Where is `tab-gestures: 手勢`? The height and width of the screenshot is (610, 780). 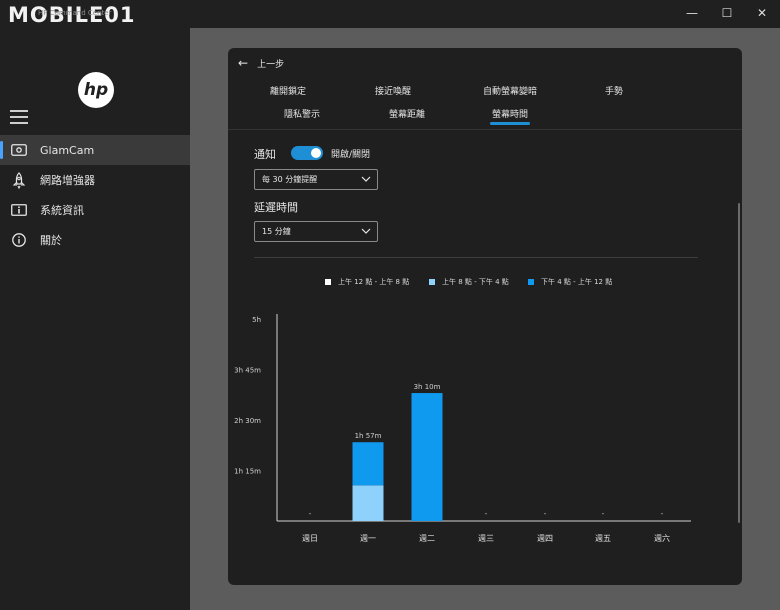
tab-gestures: 手勢 is located at coordinates (614, 90).